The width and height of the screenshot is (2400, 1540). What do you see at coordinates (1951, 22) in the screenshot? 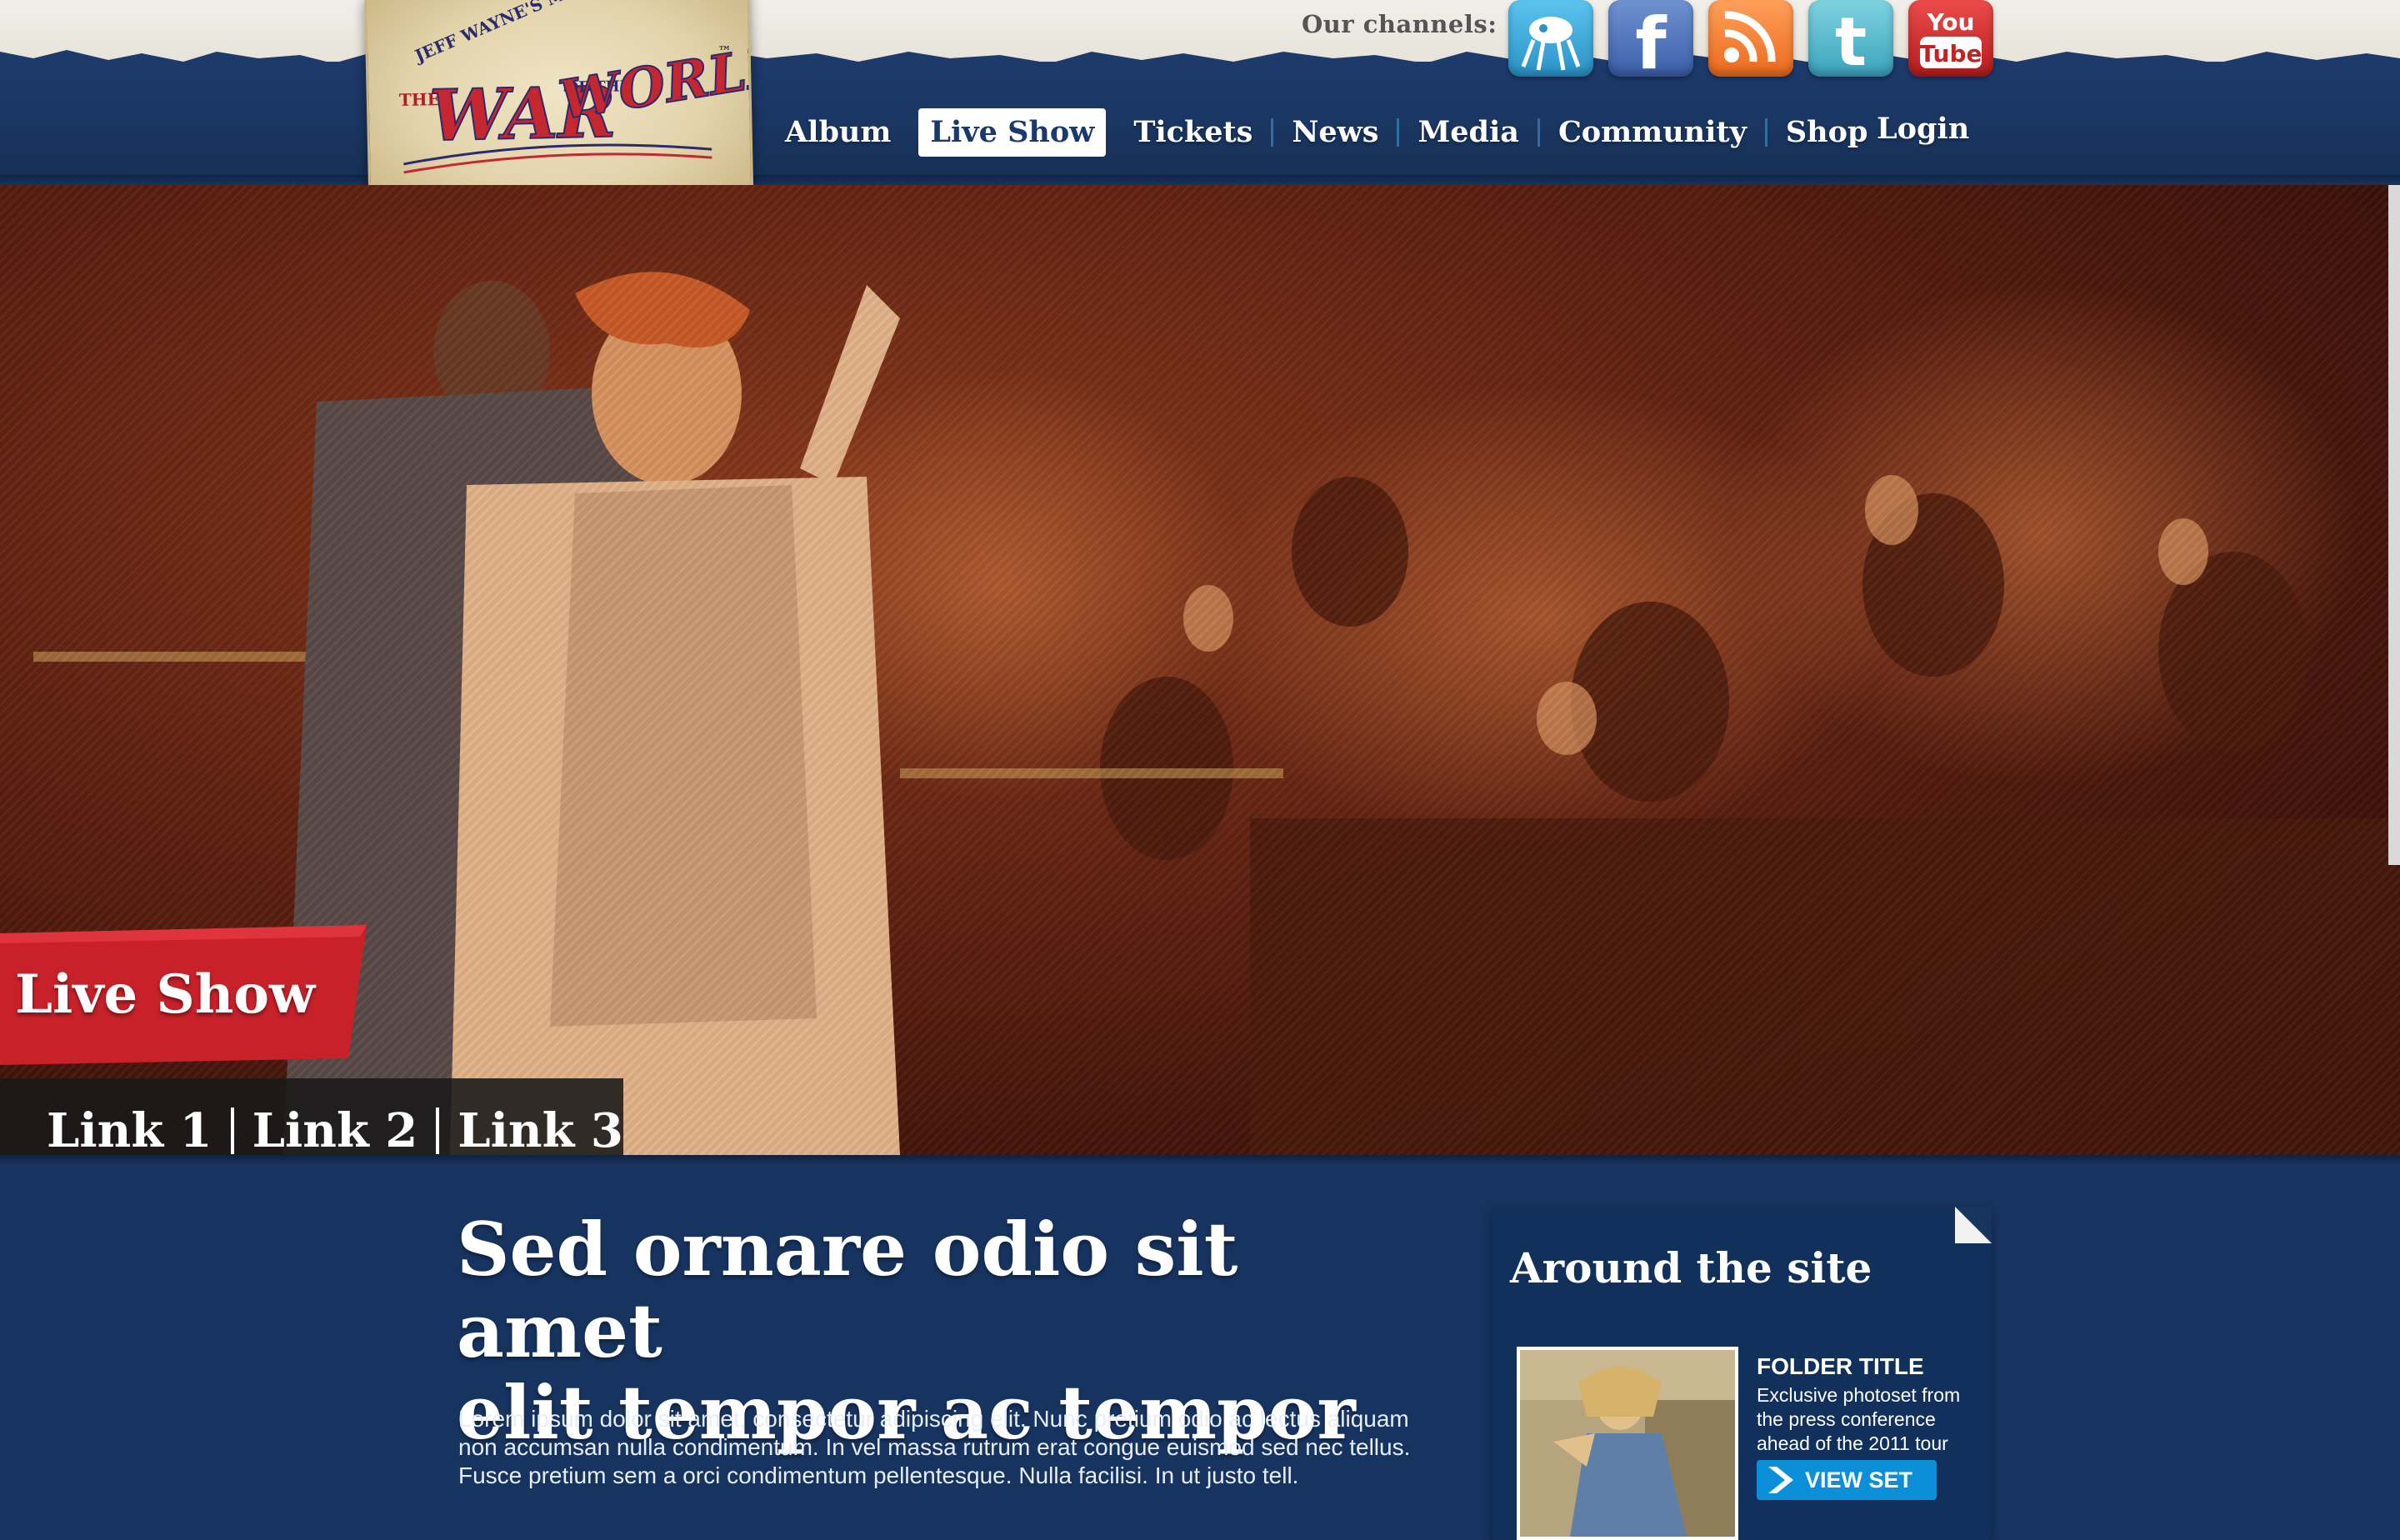
I see `svg-text: You` at bounding box center [1951, 22].